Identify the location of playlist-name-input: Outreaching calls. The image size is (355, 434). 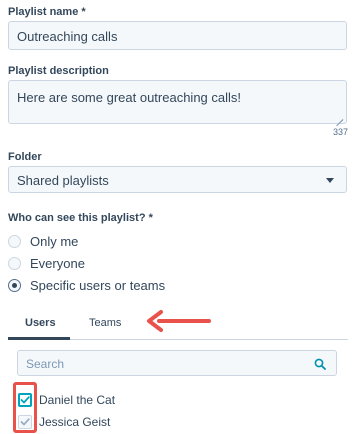
(177, 35).